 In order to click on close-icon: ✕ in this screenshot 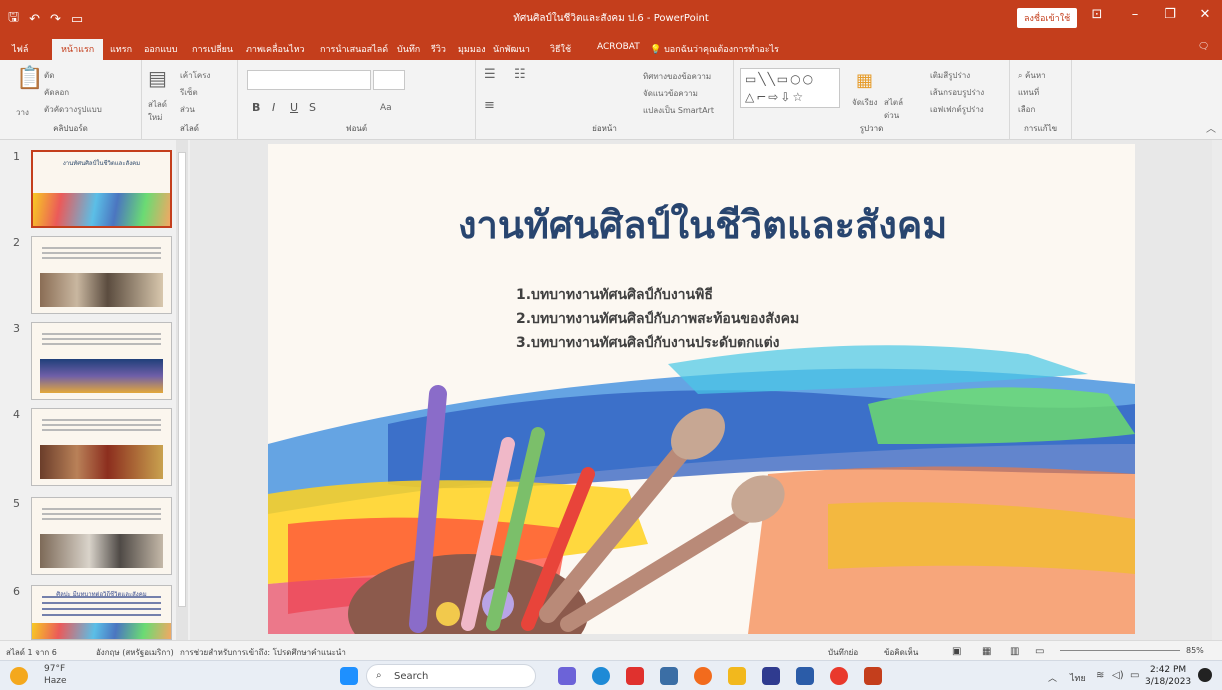, I will do `click(1205, 14)`.